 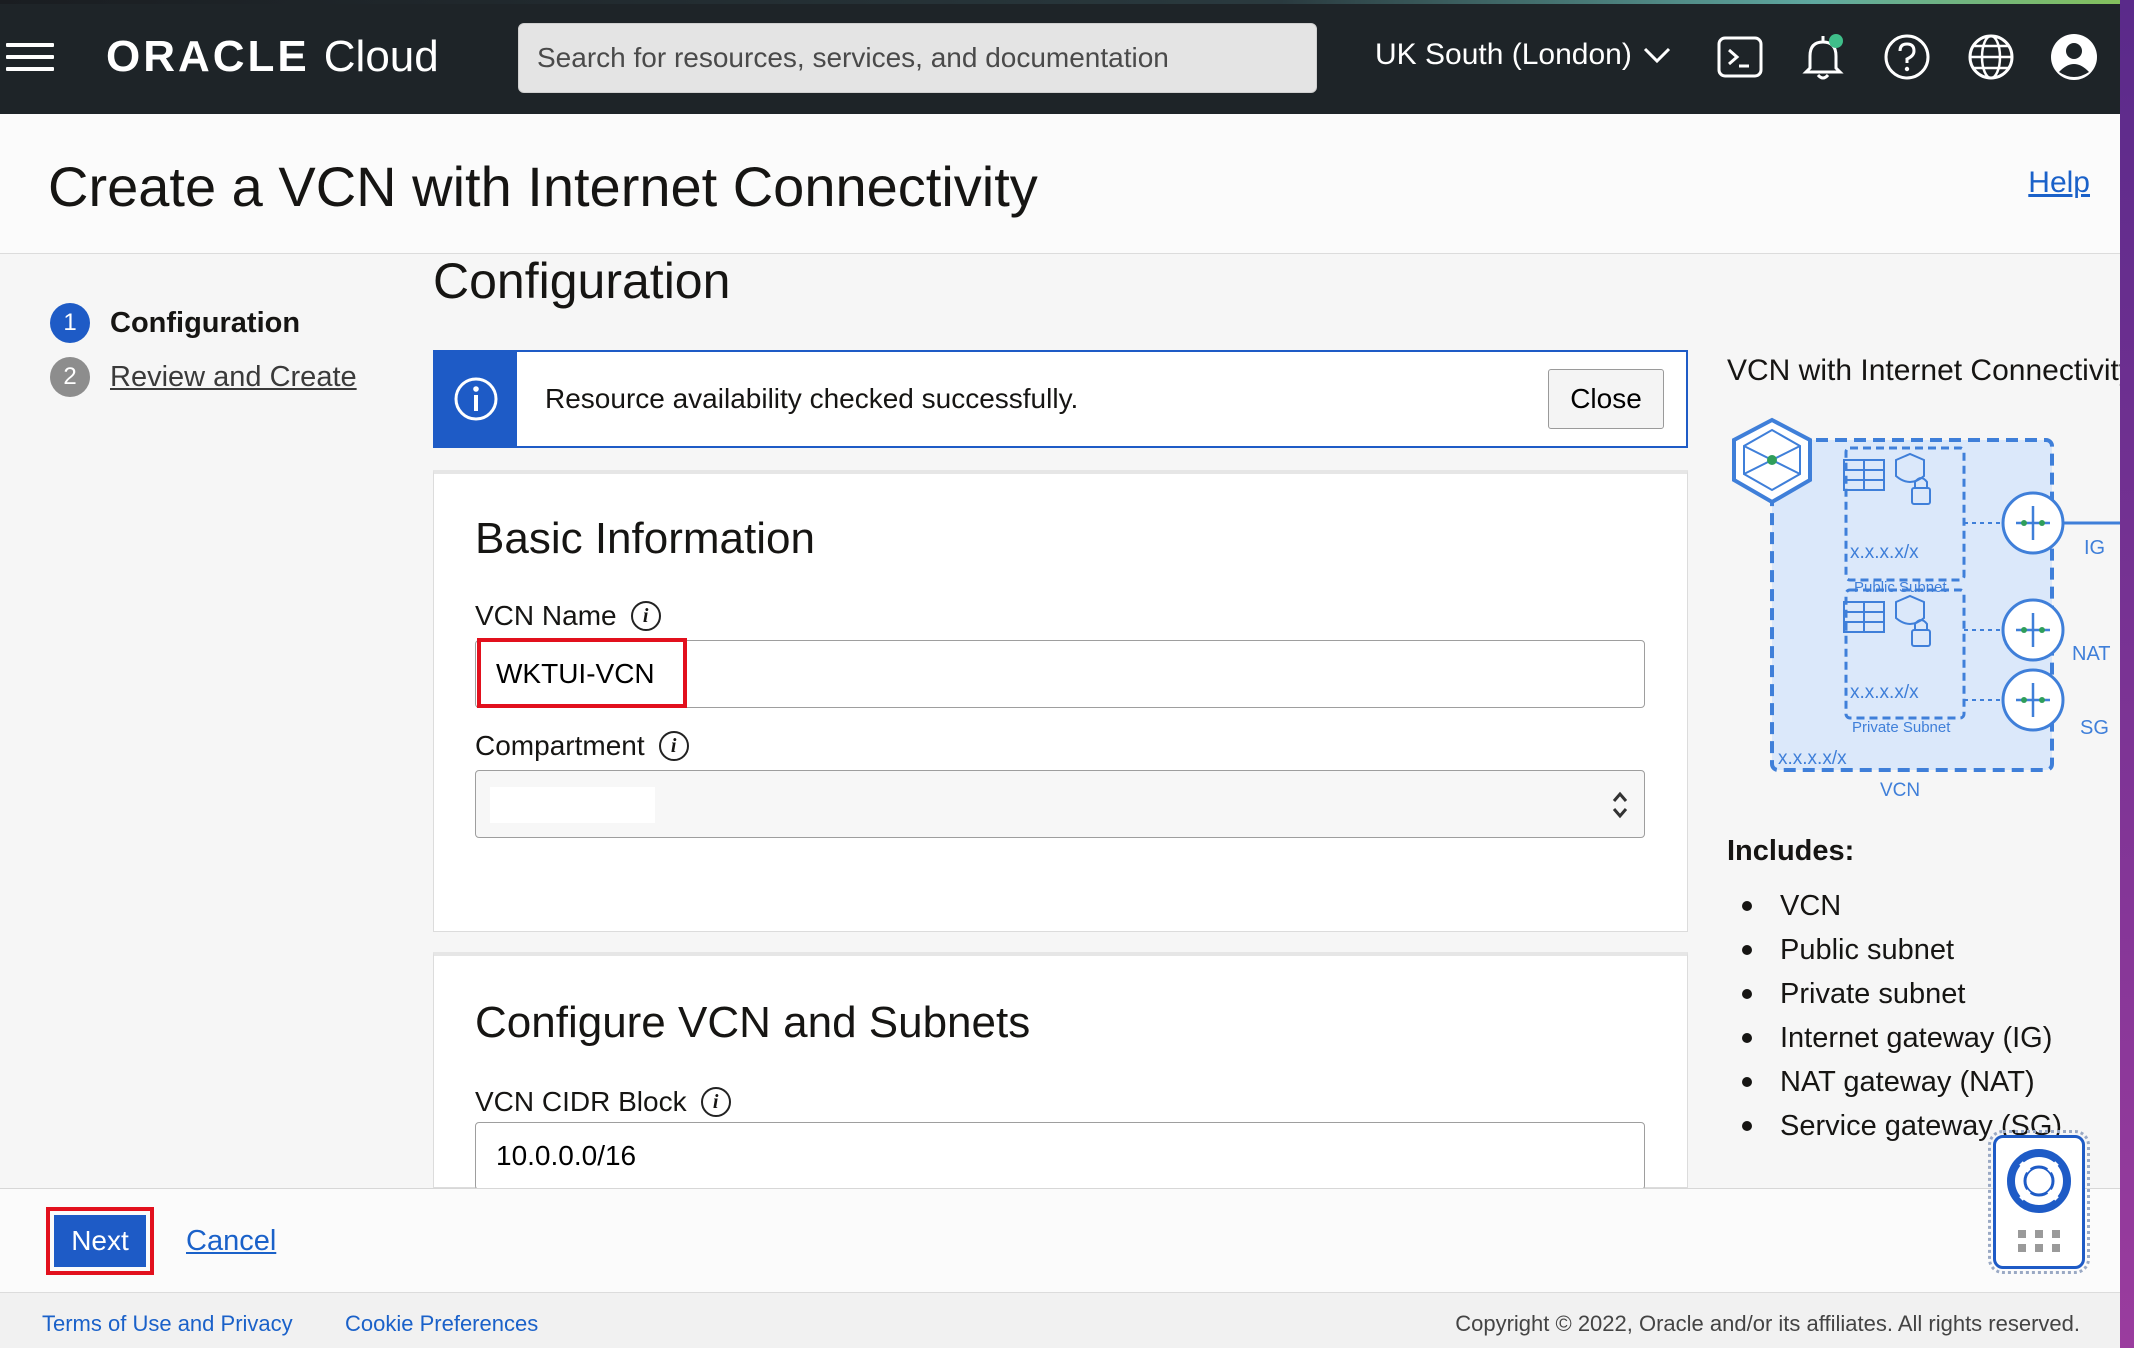 I want to click on oracle-cloud-logo: ORACLE Cloud, so click(x=272, y=57).